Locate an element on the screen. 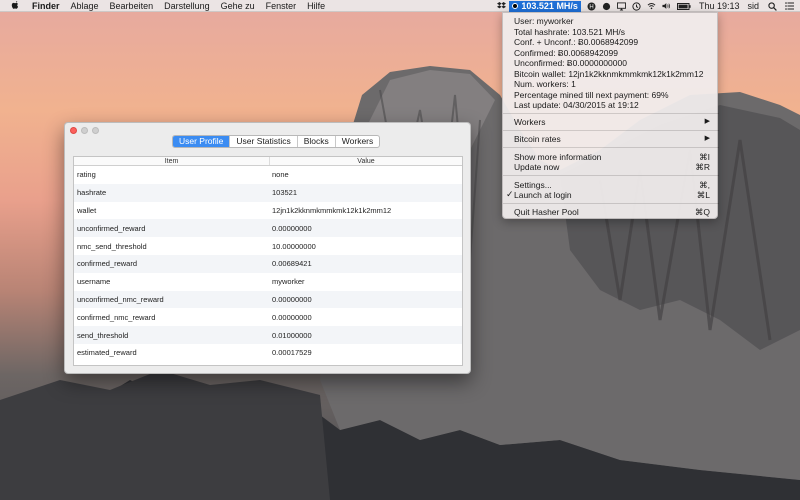  cell-value: none is located at coordinates (280, 175).